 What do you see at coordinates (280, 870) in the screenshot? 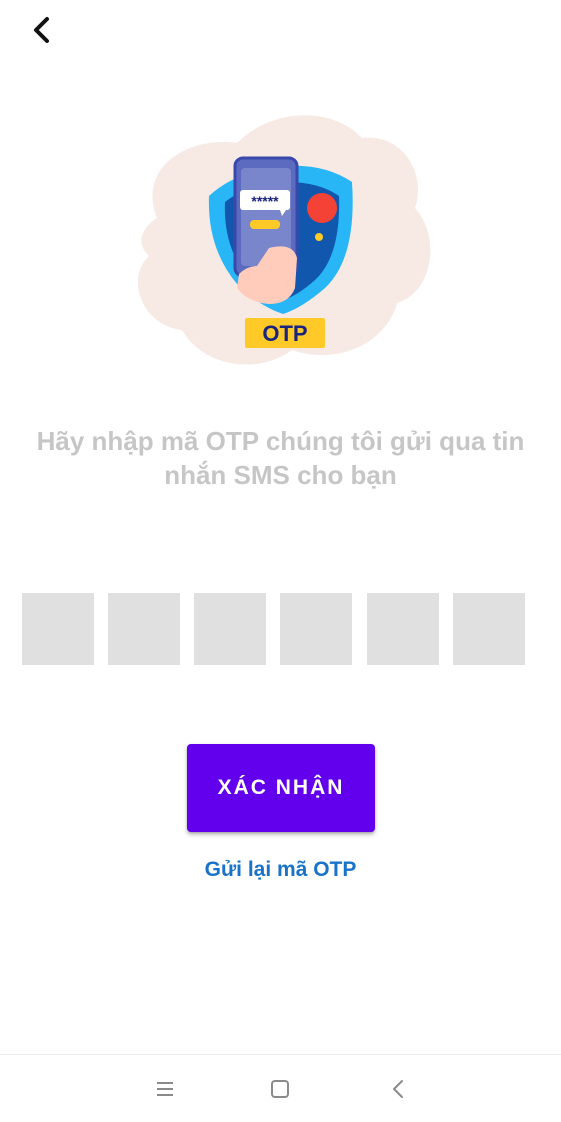
I see `resend-otp-link: Gửi lại mã OTP` at bounding box center [280, 870].